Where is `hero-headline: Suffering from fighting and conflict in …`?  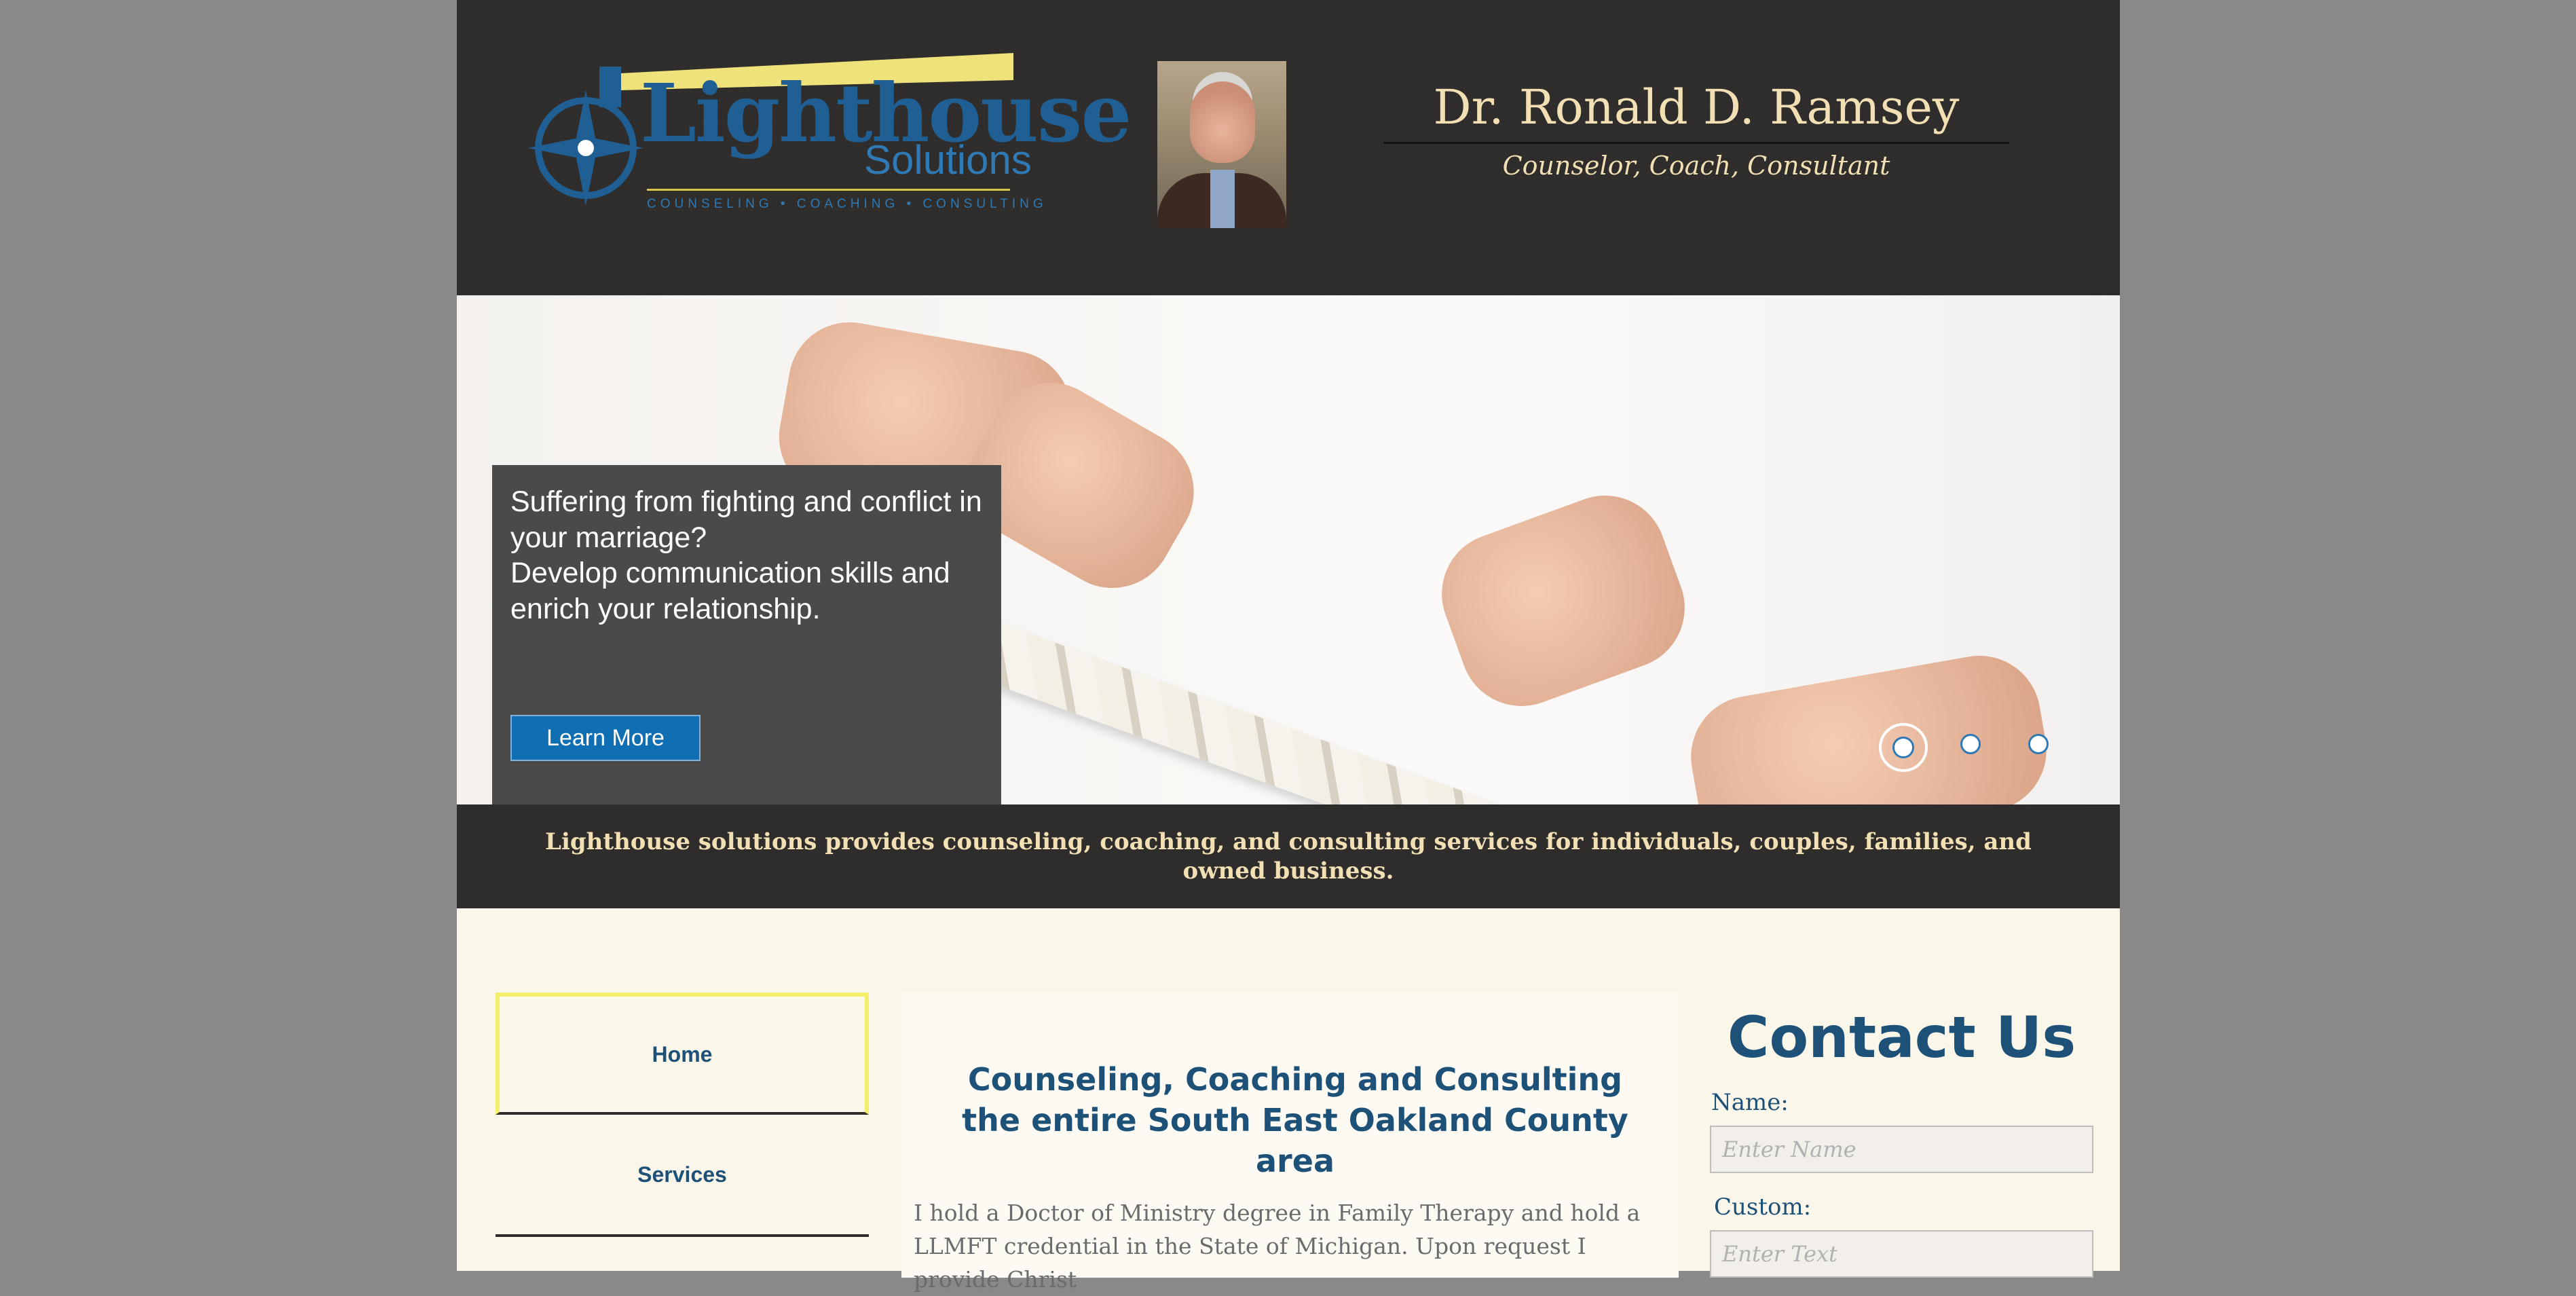
hero-headline: Suffering from fighting and conflict in … is located at coordinates (746, 519).